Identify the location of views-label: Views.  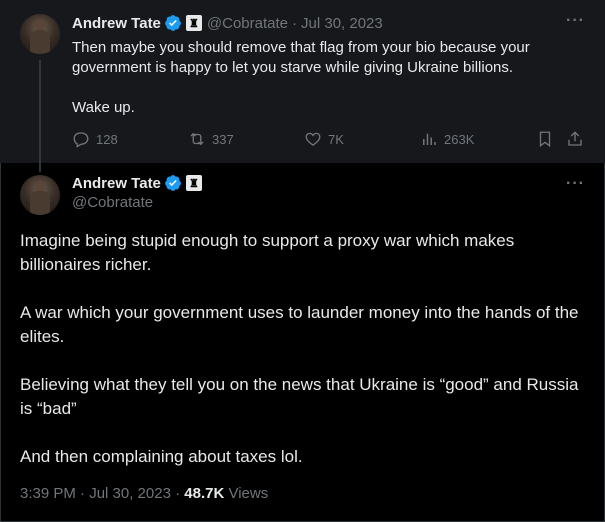
(248, 493).